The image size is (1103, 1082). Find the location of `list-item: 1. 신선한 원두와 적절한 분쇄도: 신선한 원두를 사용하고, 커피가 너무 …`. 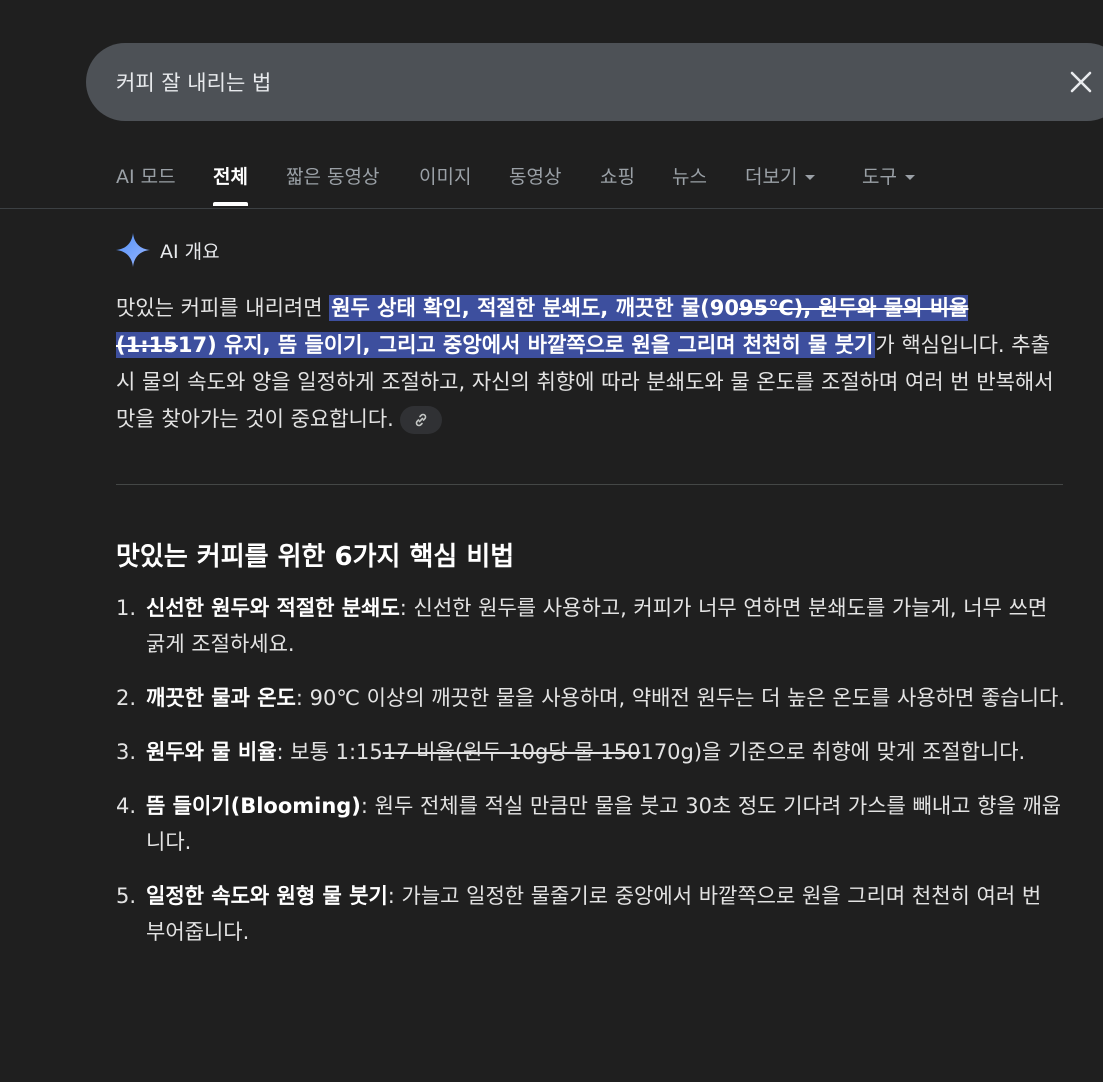

list-item: 1. 신선한 원두와 적절한 분쇄도: 신선한 원두를 사용하고, 커피가 너무 … is located at coordinates (591, 626).